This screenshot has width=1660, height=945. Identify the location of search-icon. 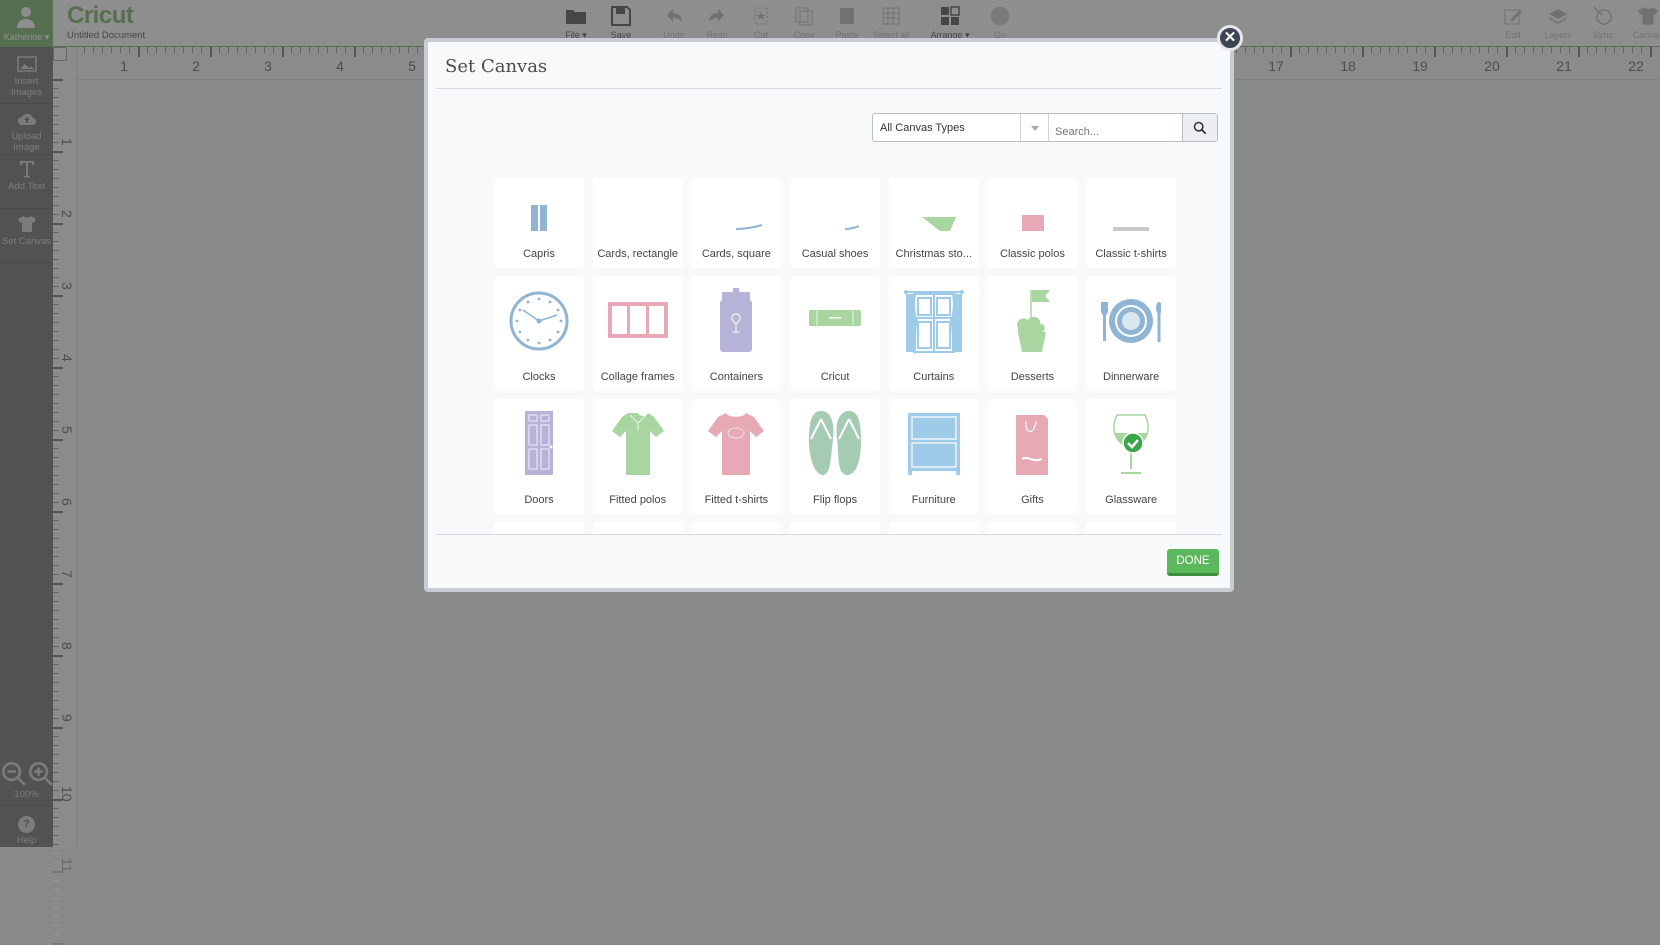
(1200, 128).